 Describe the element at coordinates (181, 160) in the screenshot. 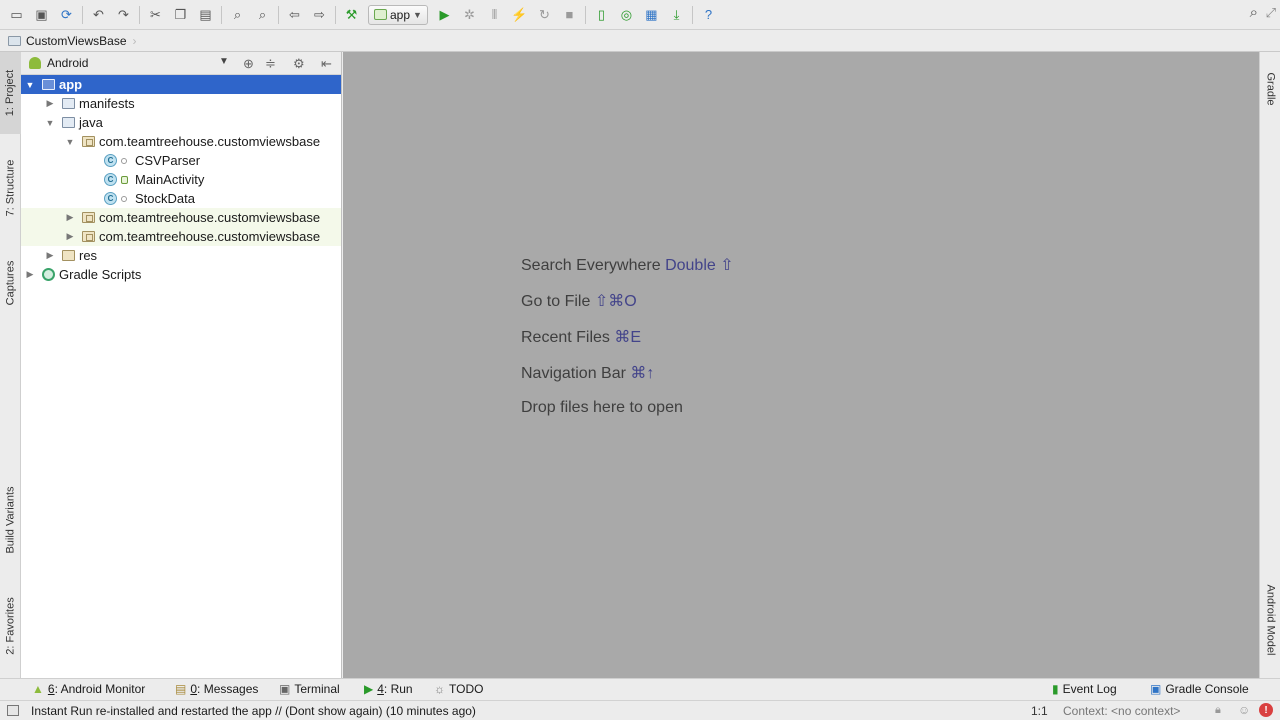

I see `tree-item-csvparser: C CSVParser` at that location.